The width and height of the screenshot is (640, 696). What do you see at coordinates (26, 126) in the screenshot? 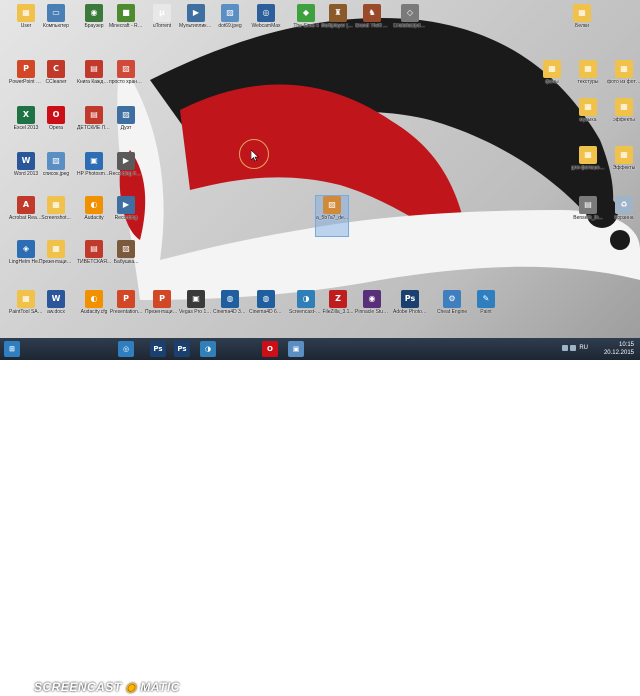
I see `desktop-icon: X Excel 2013` at bounding box center [26, 126].